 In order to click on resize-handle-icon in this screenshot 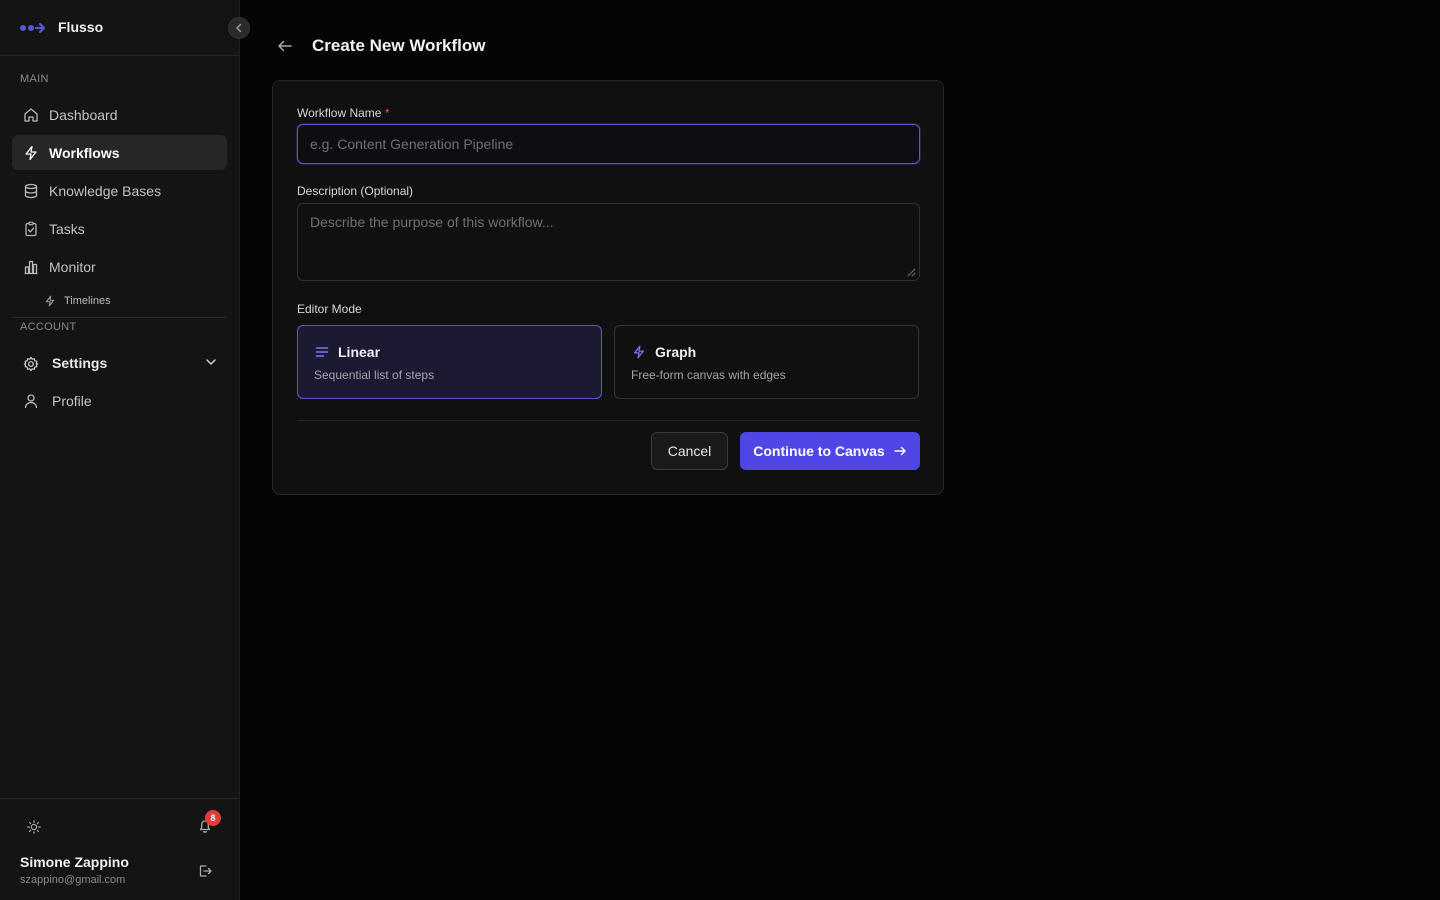, I will do `click(911, 272)`.